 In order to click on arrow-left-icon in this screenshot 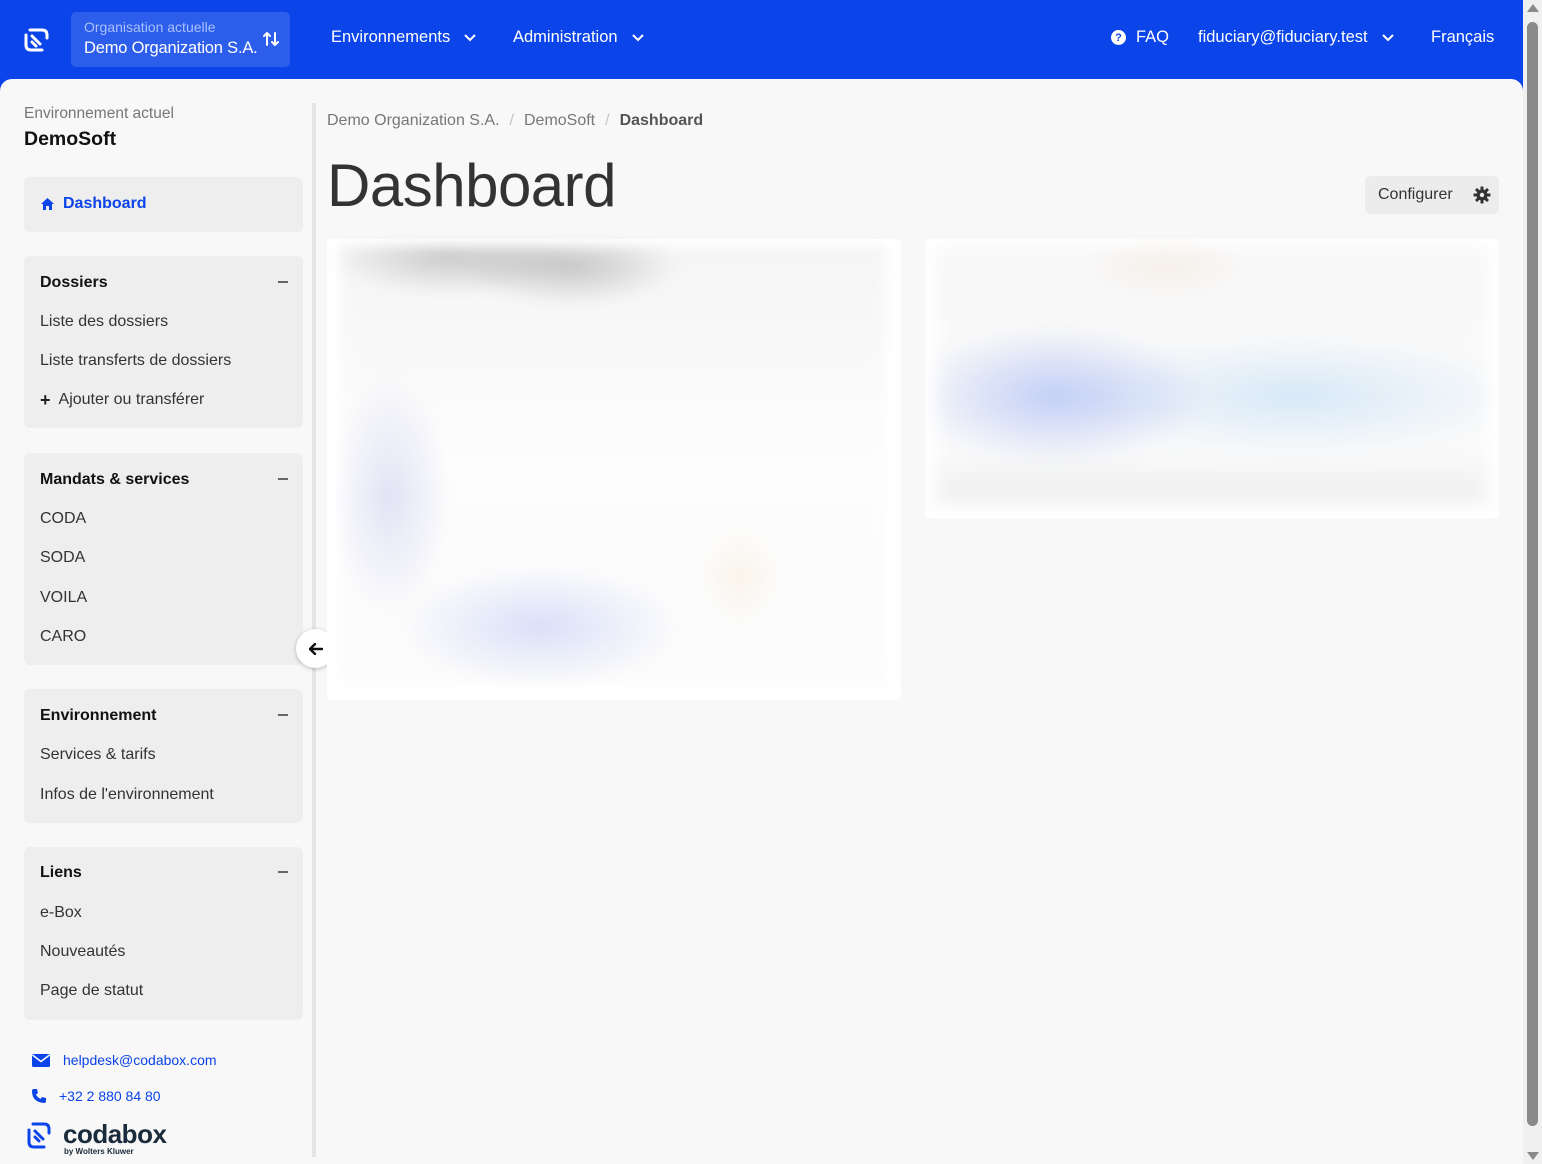, I will do `click(315, 648)`.